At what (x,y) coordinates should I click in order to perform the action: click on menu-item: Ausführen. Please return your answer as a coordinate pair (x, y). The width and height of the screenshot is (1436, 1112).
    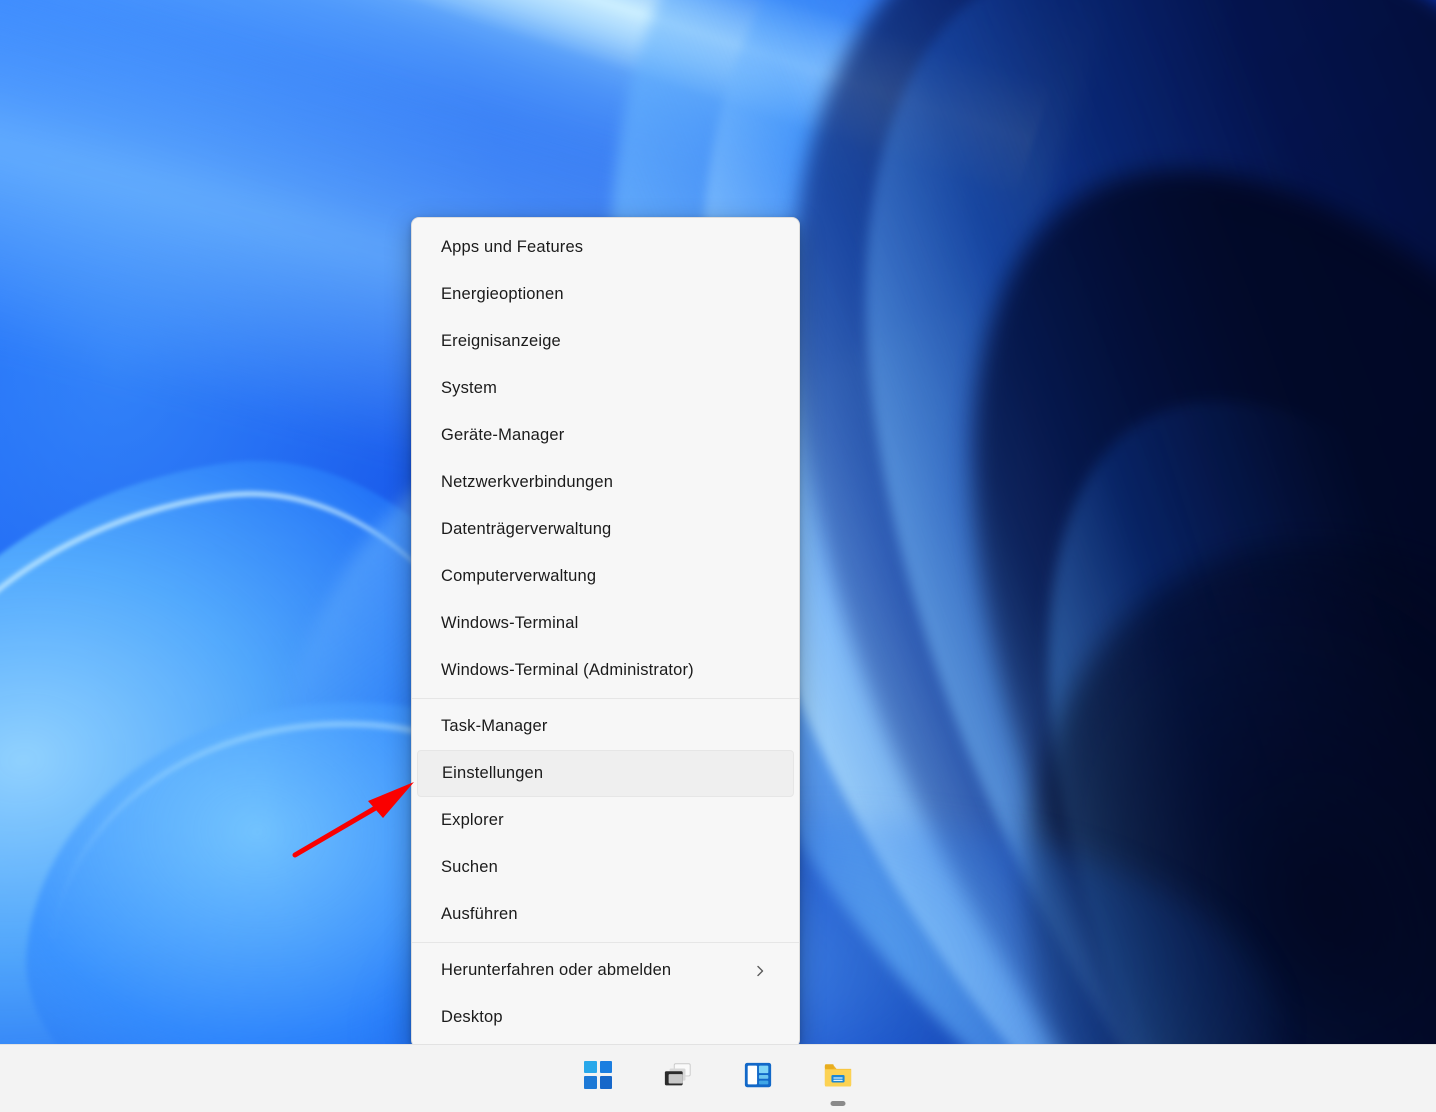
    Looking at the image, I should click on (605, 914).